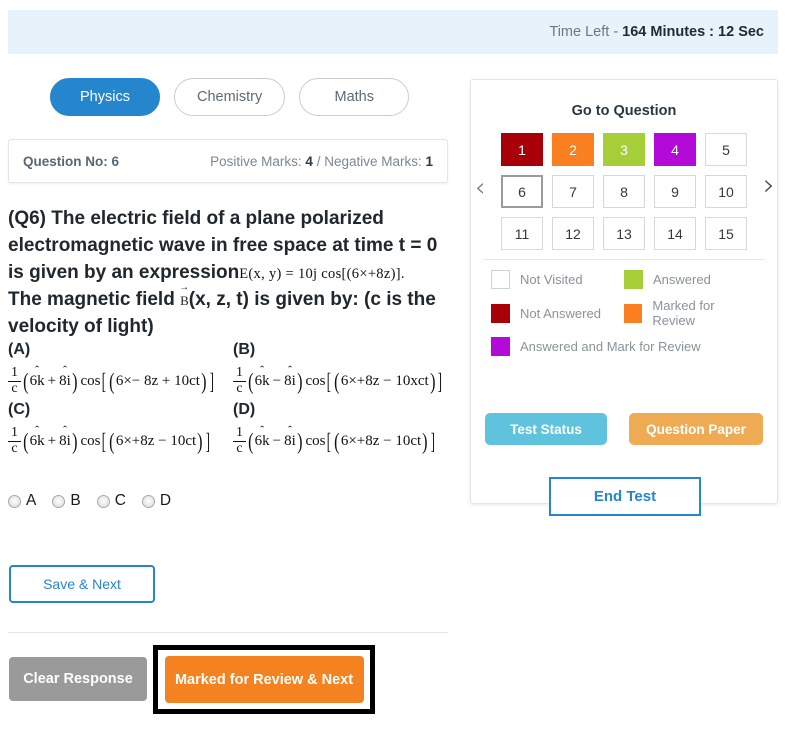 The height and width of the screenshot is (742, 793). I want to click on sign-operator: +, so click(52, 380).